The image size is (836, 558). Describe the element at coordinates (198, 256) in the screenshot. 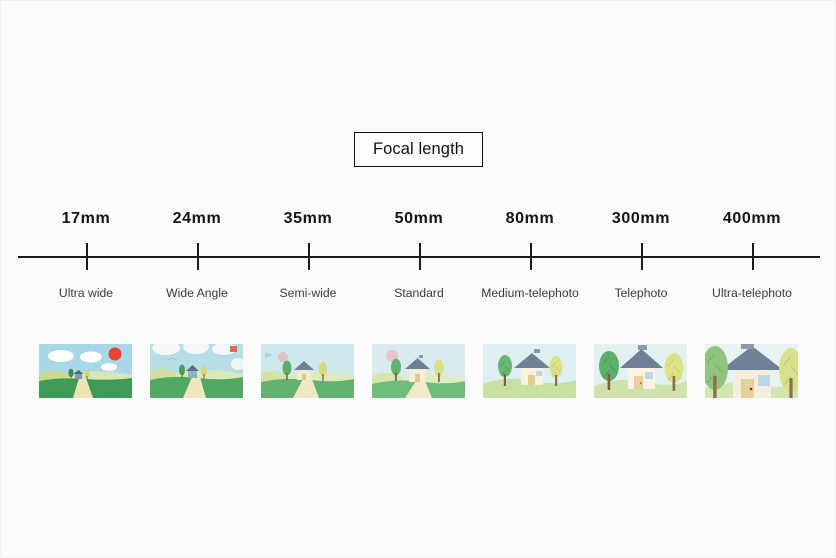

I see `axis-tick-24mm` at that location.